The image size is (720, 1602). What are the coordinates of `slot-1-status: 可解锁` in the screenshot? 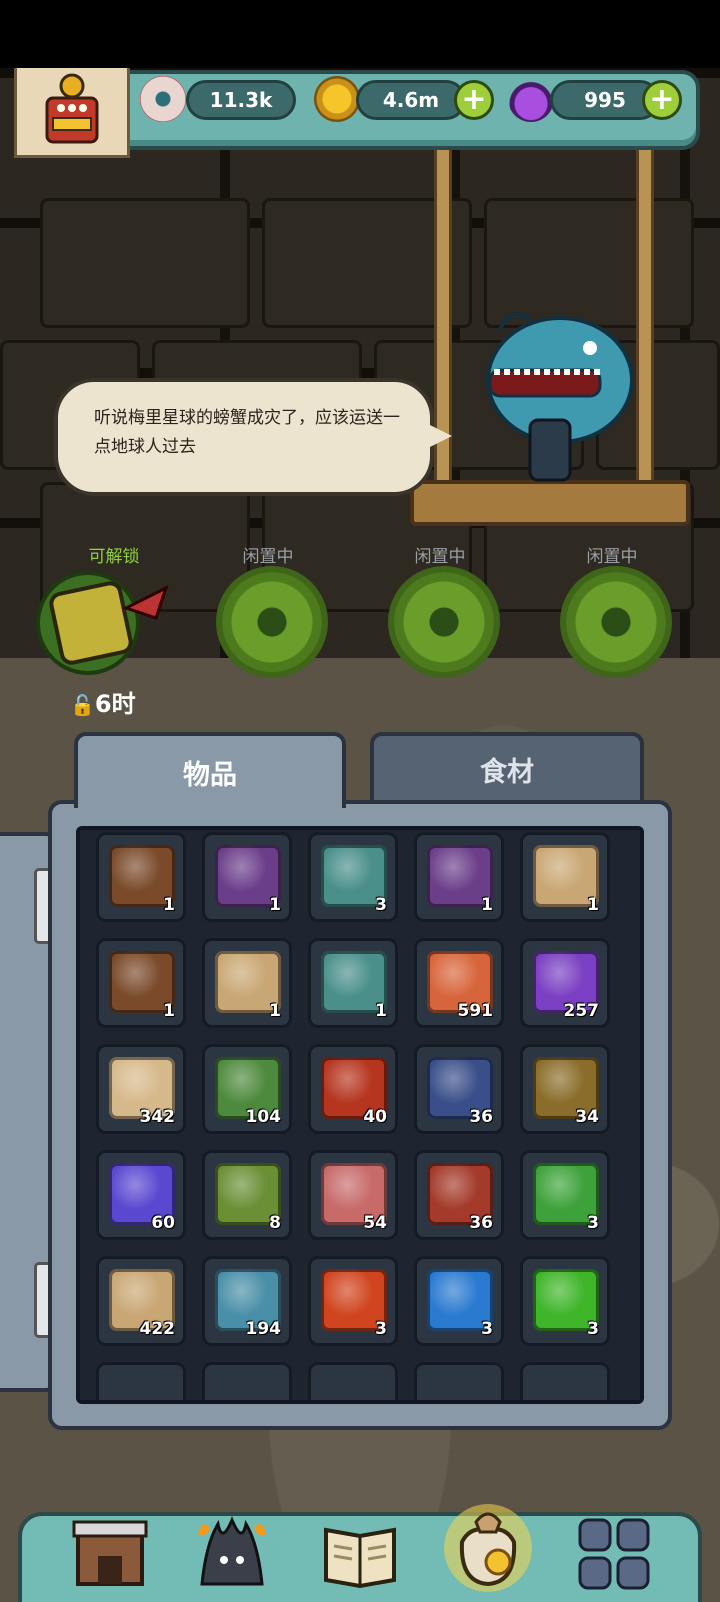 It's located at (114, 557).